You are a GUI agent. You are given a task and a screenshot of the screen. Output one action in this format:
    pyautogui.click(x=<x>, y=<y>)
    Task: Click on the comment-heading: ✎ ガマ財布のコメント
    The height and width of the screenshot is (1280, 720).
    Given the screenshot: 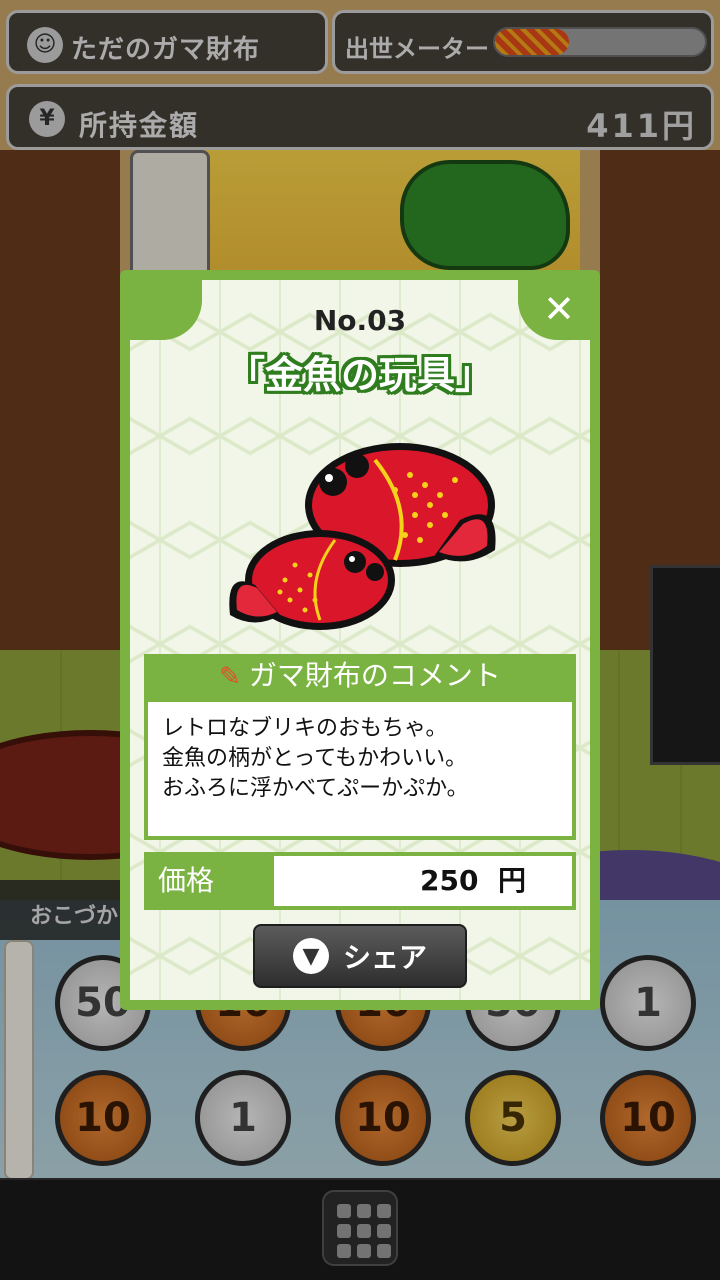 What is the action you would take?
    pyautogui.click(x=360, y=676)
    